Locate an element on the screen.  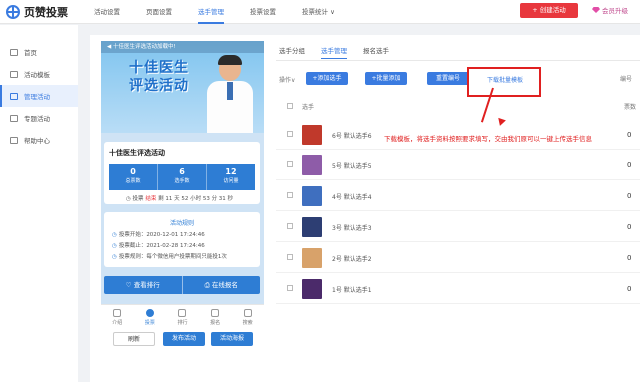
logo-text: 页赞投票 is located at coordinates (46, 12).